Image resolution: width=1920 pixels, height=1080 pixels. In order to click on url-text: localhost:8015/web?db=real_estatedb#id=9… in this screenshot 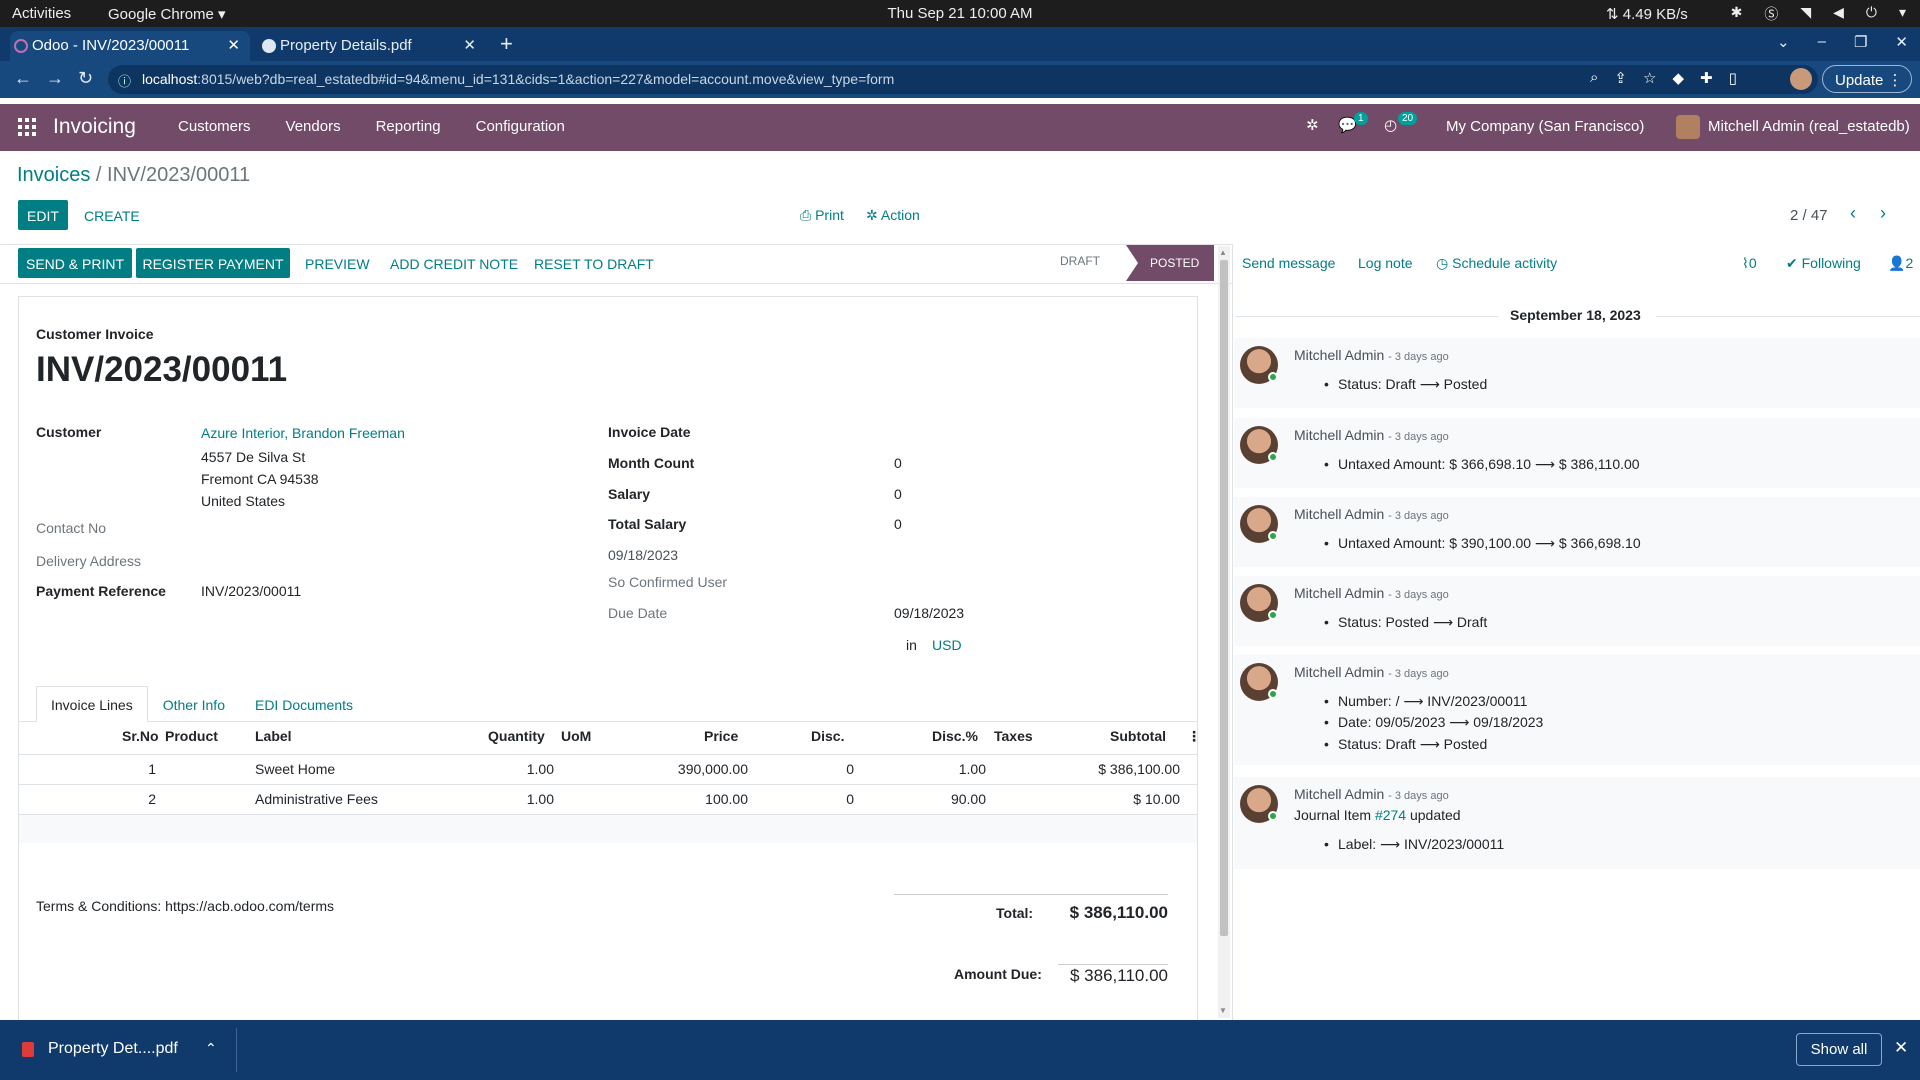, I will do `click(518, 79)`.